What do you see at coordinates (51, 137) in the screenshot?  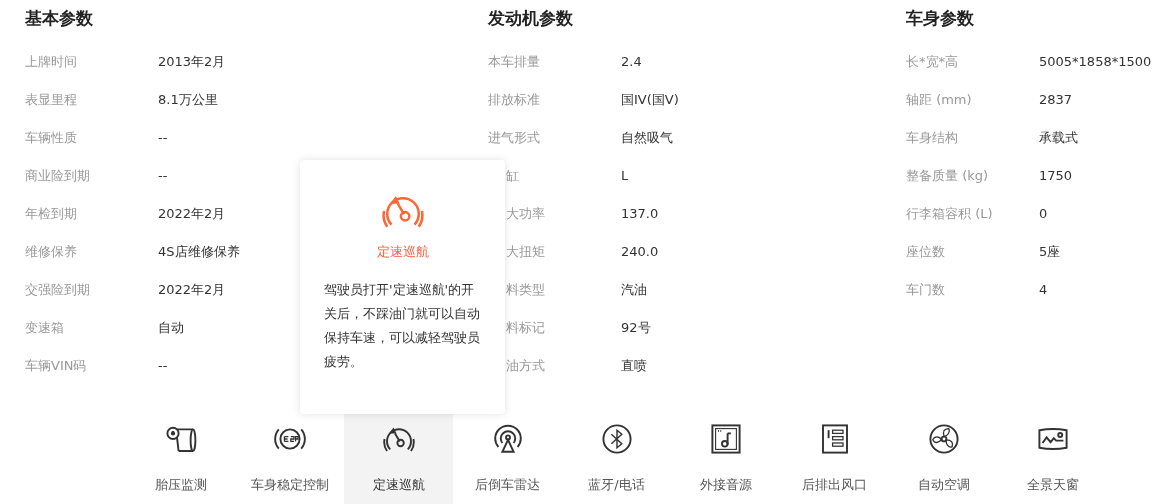 I see `spec-label: 车辆性质` at bounding box center [51, 137].